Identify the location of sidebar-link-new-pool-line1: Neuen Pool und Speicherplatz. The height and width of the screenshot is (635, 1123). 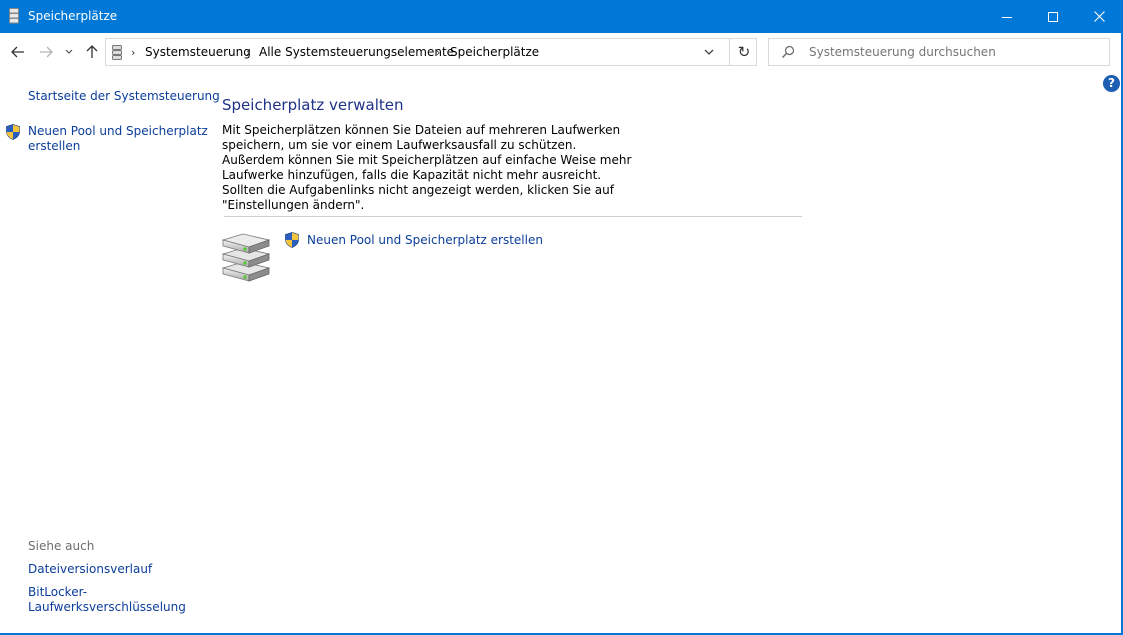
(118, 131).